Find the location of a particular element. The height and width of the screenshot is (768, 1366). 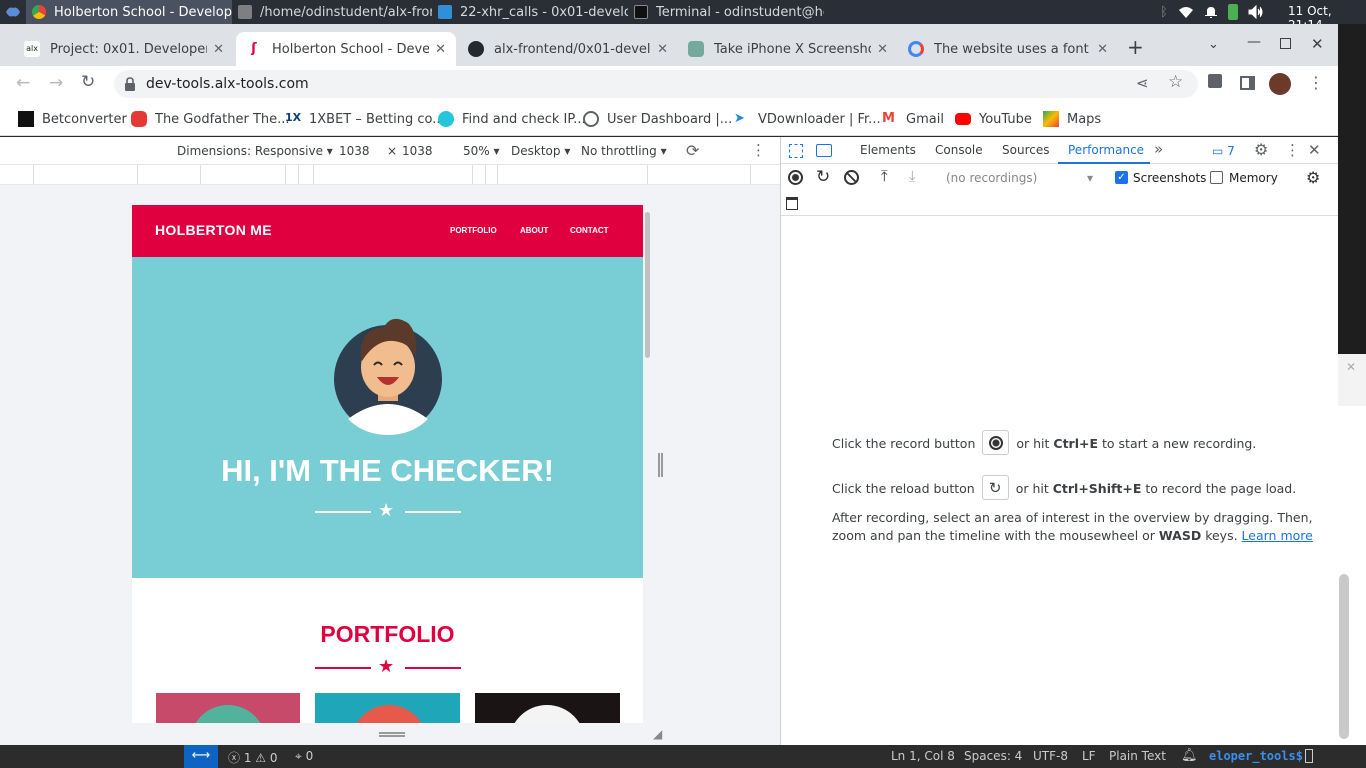

address-bar: dev-tools.alx-tools.com ⋖ ☆ is located at coordinates (656, 84).